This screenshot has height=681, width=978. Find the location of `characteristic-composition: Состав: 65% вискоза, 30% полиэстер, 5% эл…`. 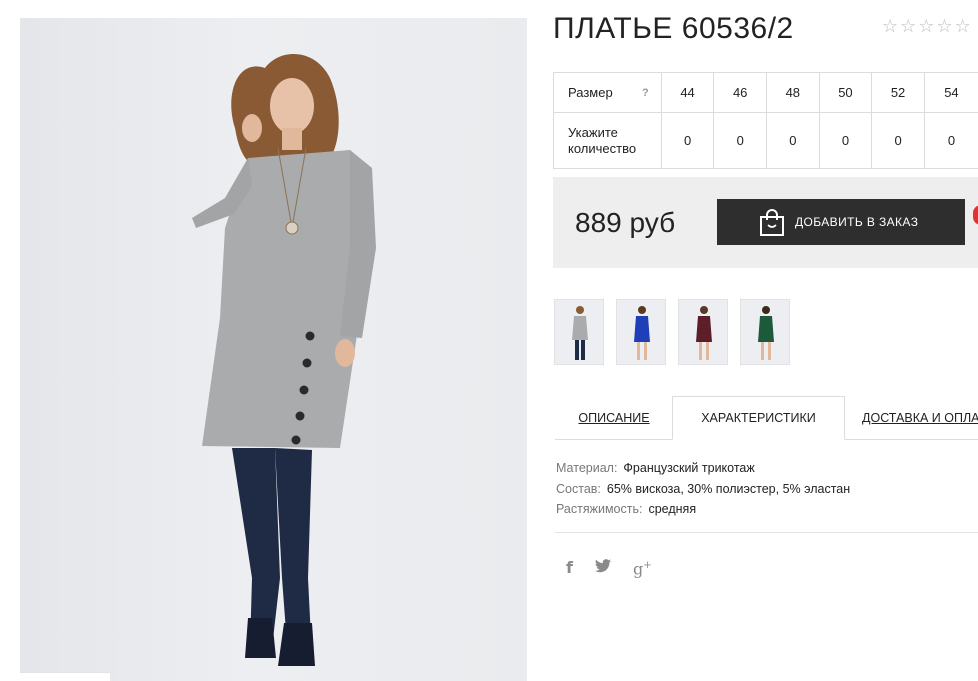

characteristic-composition: Состав: 65% вискоза, 30% полиэстер, 5% эл… is located at coordinates (703, 489).